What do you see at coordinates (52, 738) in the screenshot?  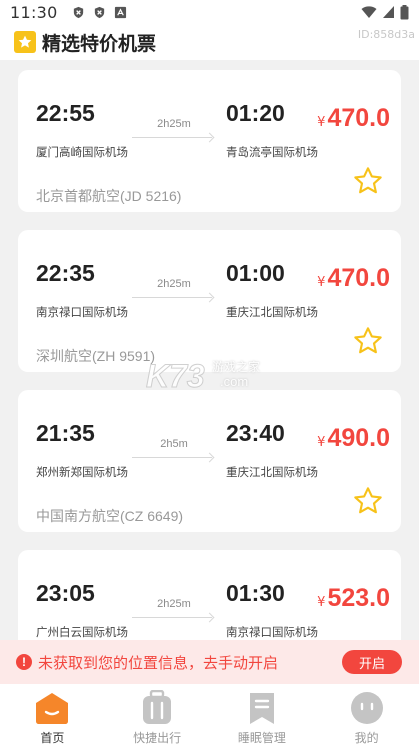 I see `tab-label: 首页` at bounding box center [52, 738].